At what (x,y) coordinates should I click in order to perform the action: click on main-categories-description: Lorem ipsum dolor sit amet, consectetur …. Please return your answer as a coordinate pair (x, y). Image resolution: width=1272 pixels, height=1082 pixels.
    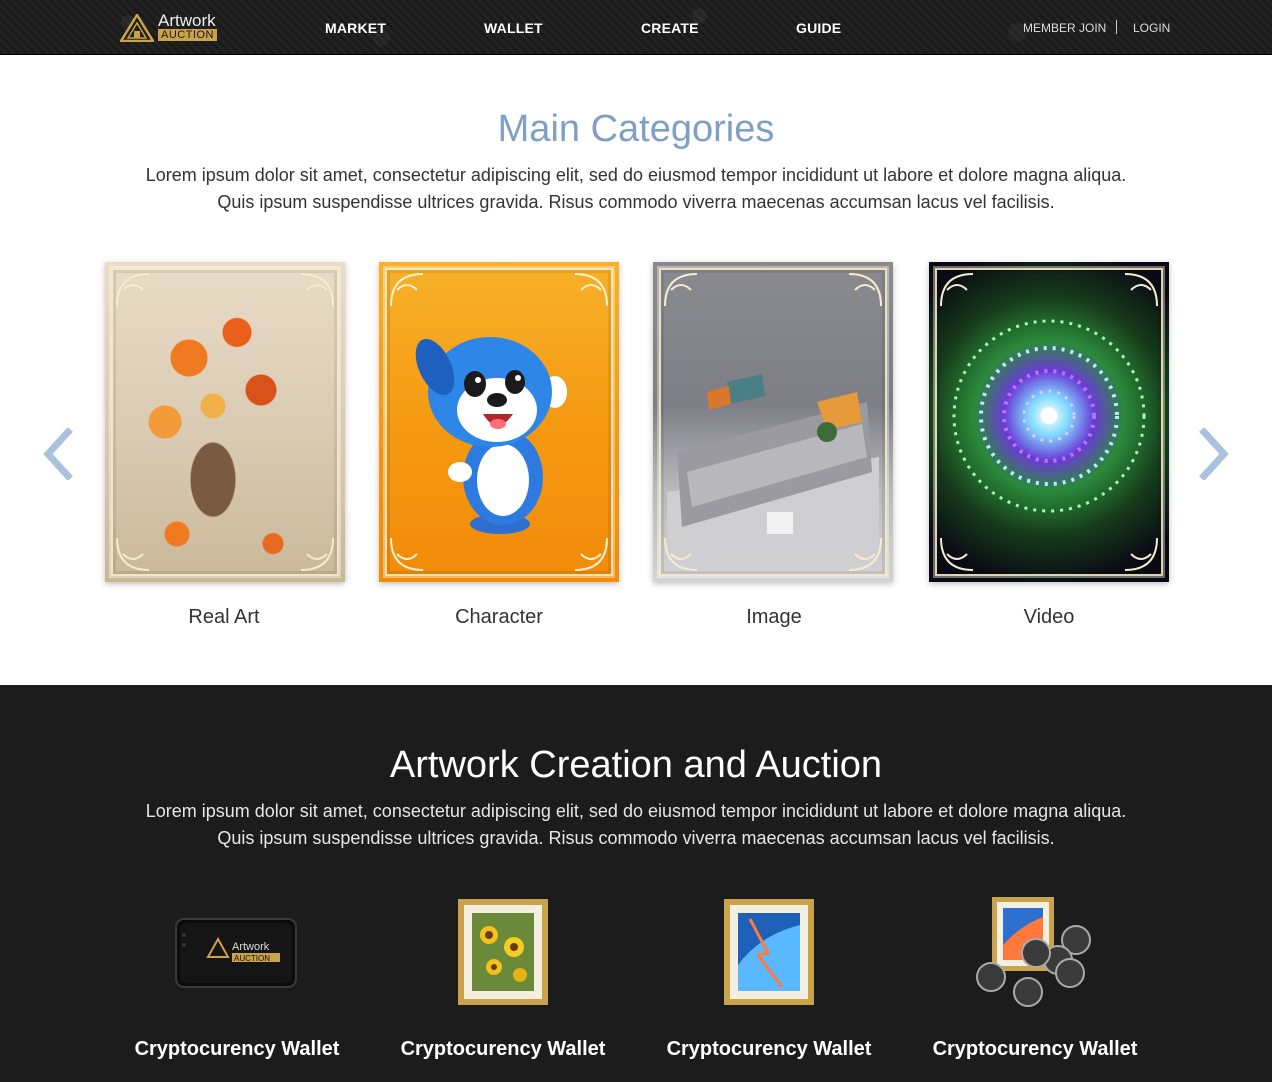
    Looking at the image, I should click on (636, 189).